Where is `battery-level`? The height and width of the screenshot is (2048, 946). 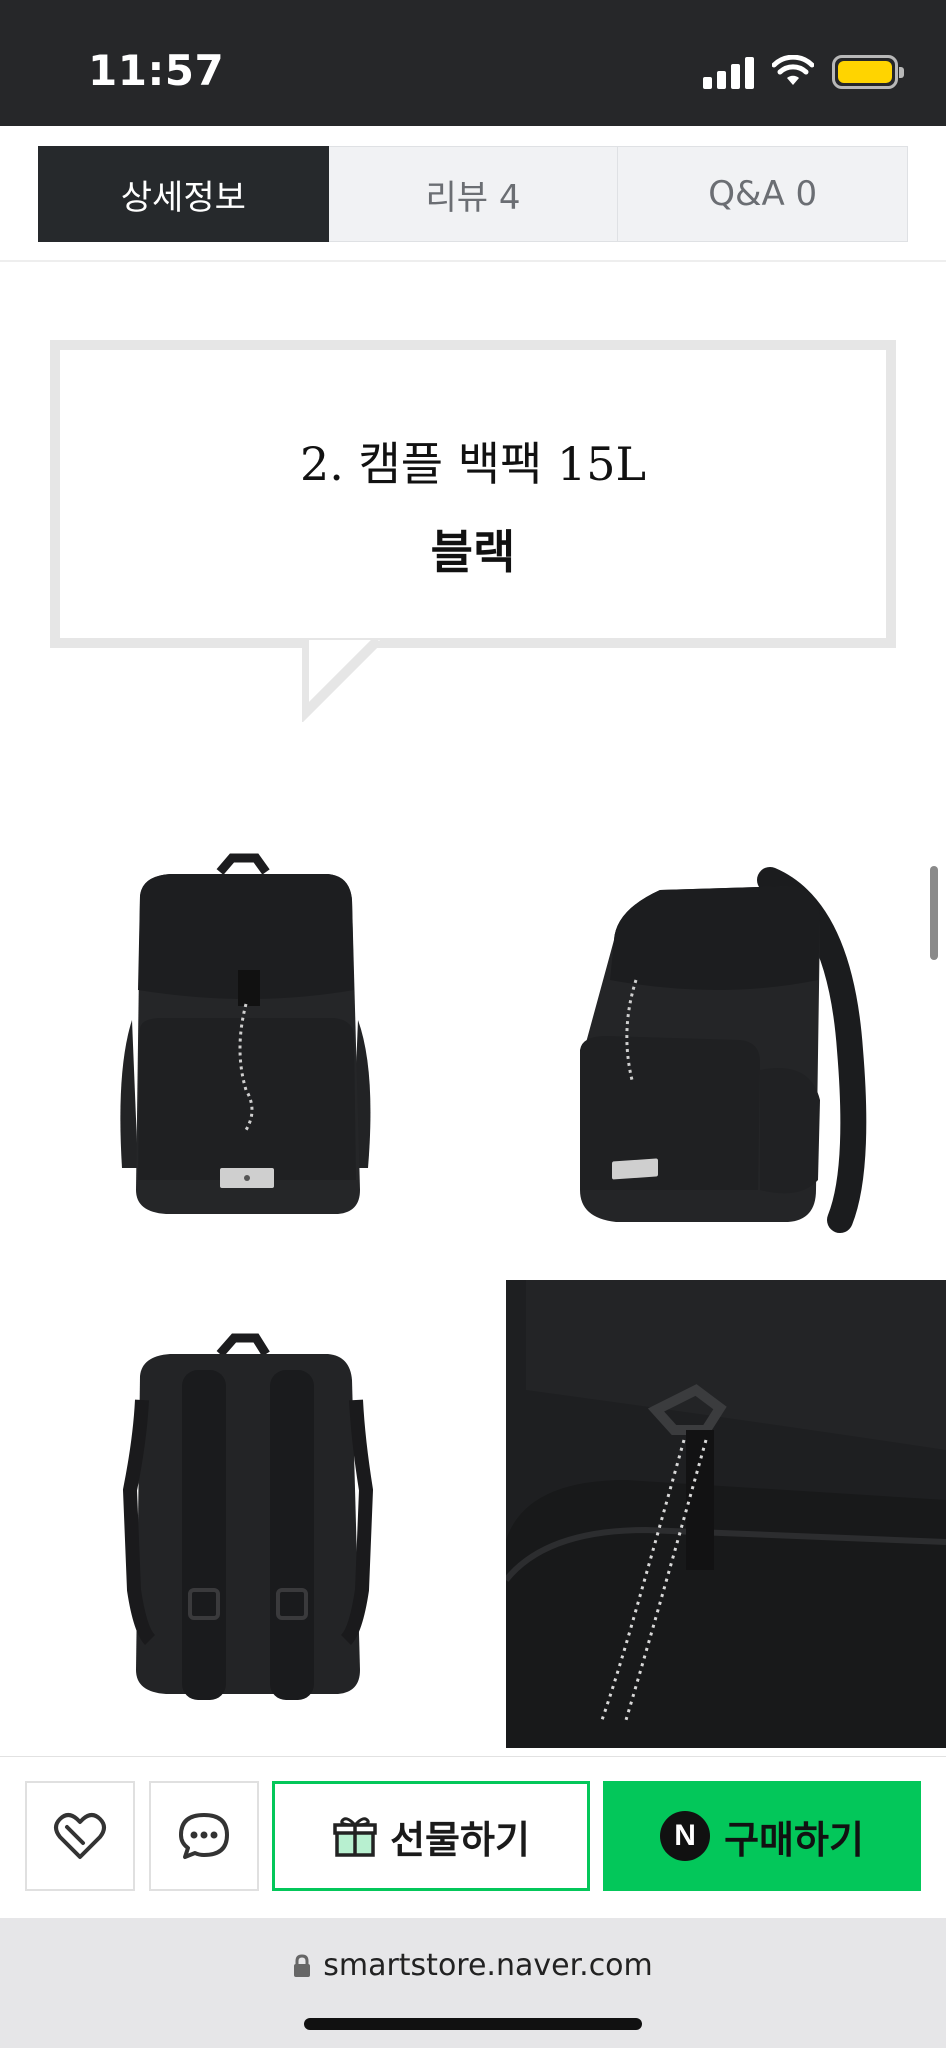 battery-level is located at coordinates (865, 72).